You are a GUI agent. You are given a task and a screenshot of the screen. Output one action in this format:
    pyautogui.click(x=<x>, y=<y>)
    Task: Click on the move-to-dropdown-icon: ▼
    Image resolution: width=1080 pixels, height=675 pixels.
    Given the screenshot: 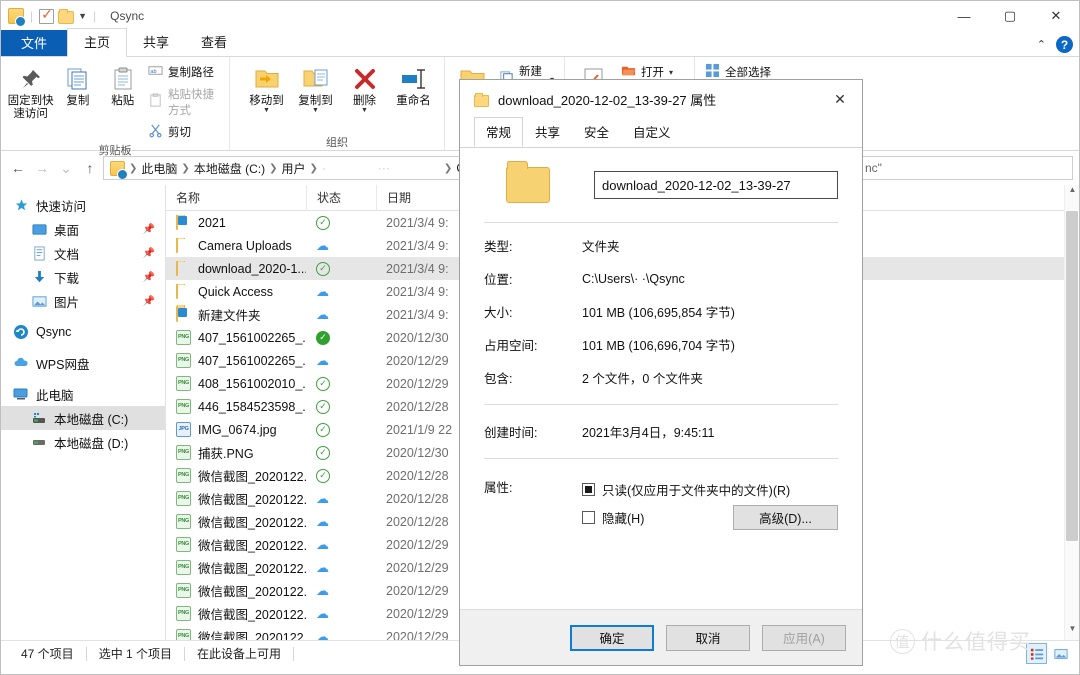 What is the action you would take?
    pyautogui.click(x=266, y=110)
    